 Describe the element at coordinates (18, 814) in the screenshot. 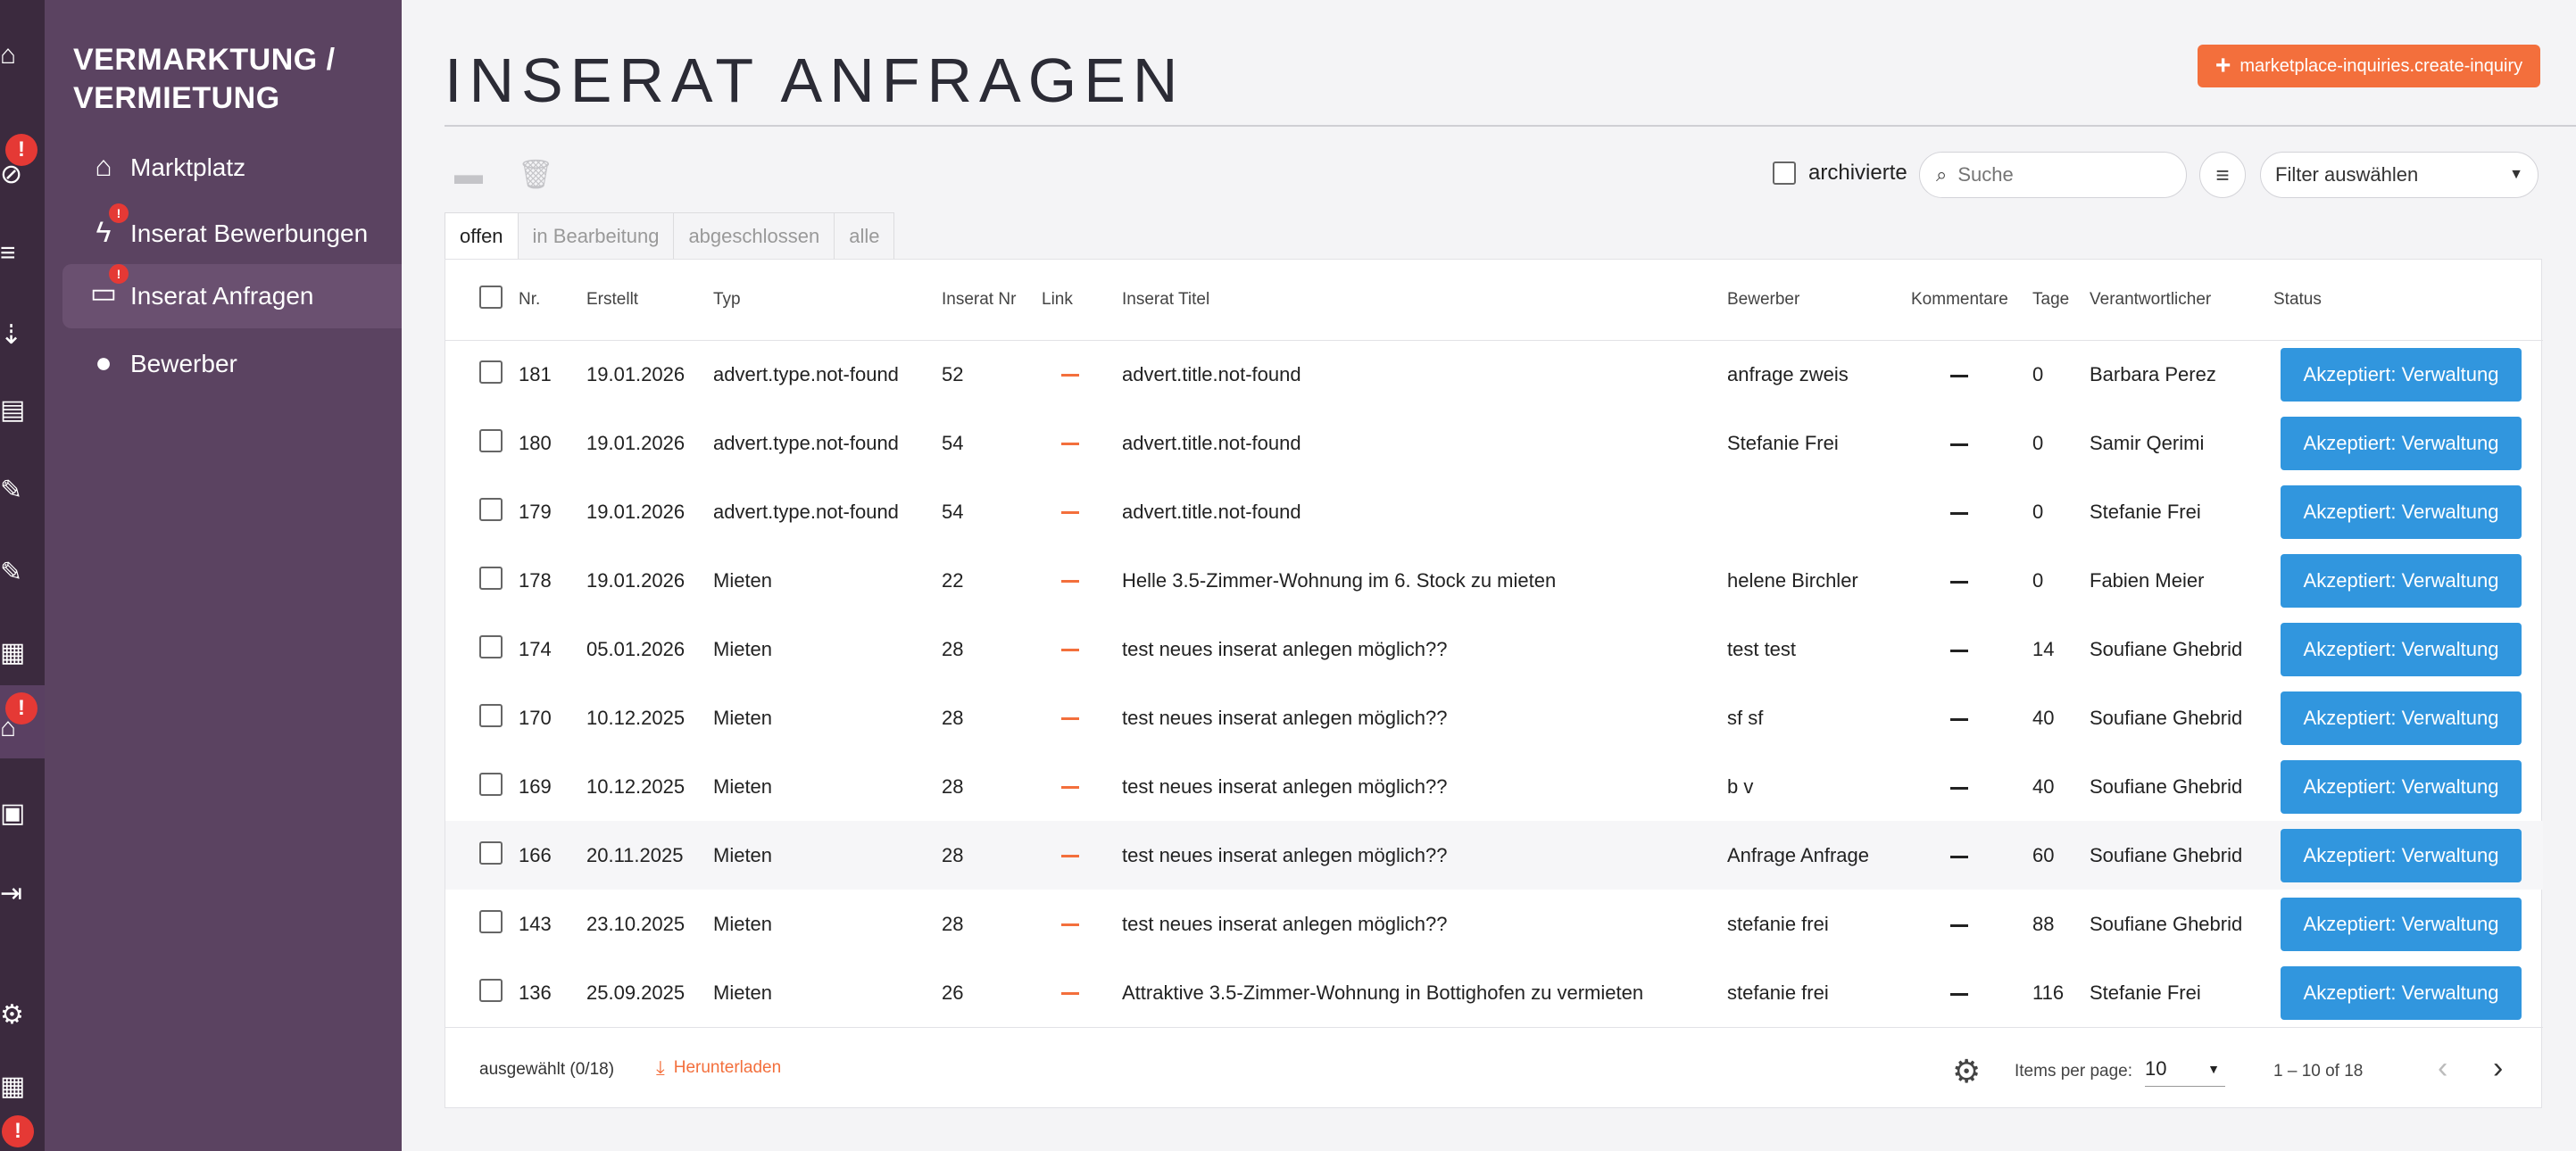

I see `contact-card-icon: ▣` at that location.